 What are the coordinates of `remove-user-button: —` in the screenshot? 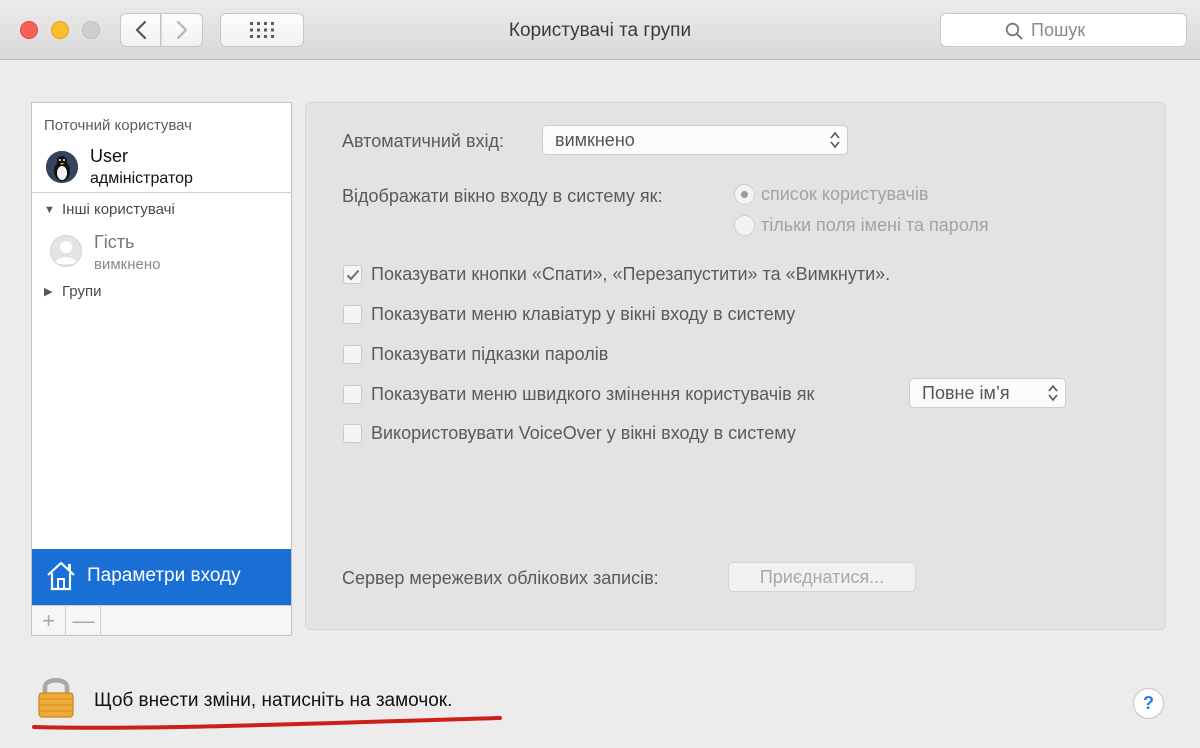 It's located at (84, 621).